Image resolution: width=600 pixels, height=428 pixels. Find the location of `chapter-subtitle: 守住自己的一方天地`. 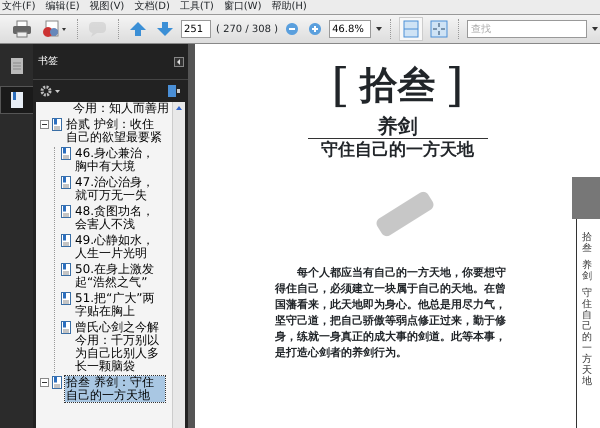

chapter-subtitle: 守住自己的一方天地 is located at coordinates (398, 149).